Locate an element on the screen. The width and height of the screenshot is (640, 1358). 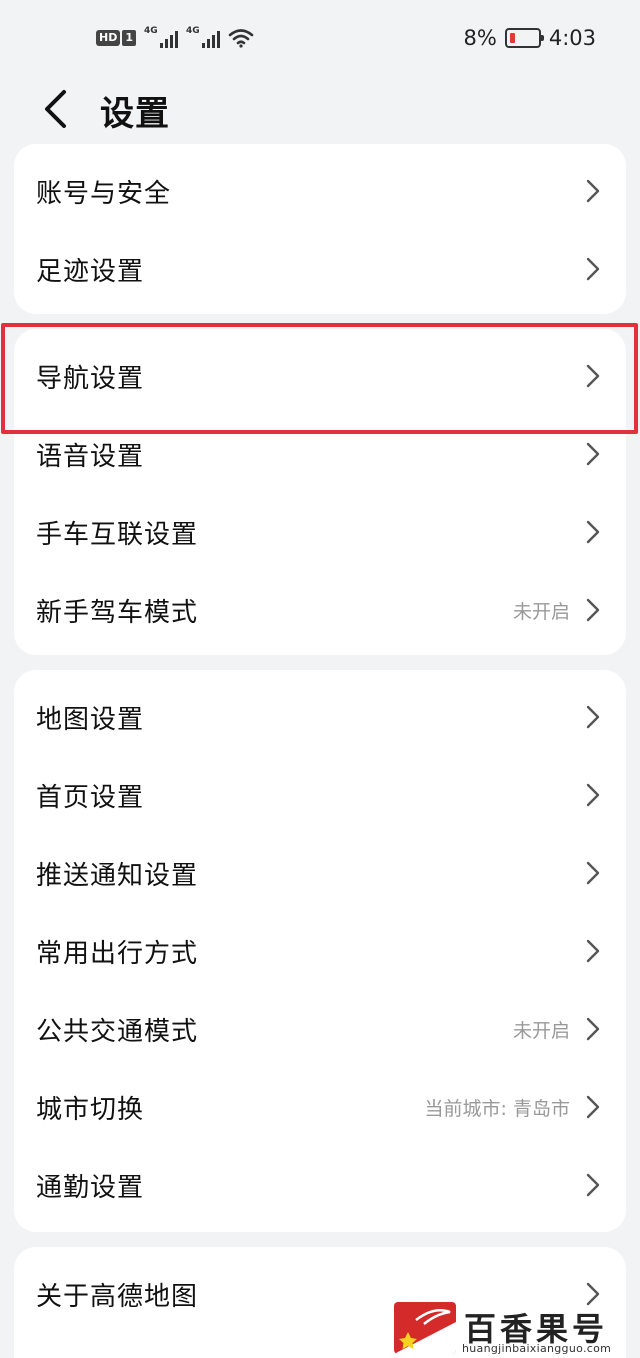
settings-row-label: 语音设置 is located at coordinates (90, 456).